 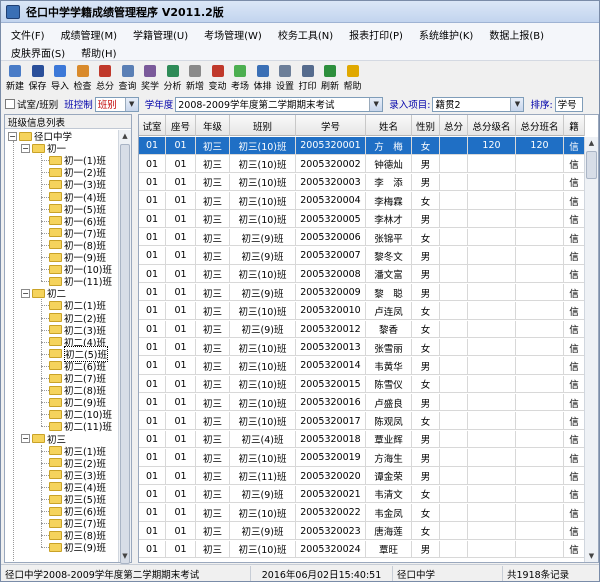 I want to click on column-header: 座号, so click(x=181, y=125).